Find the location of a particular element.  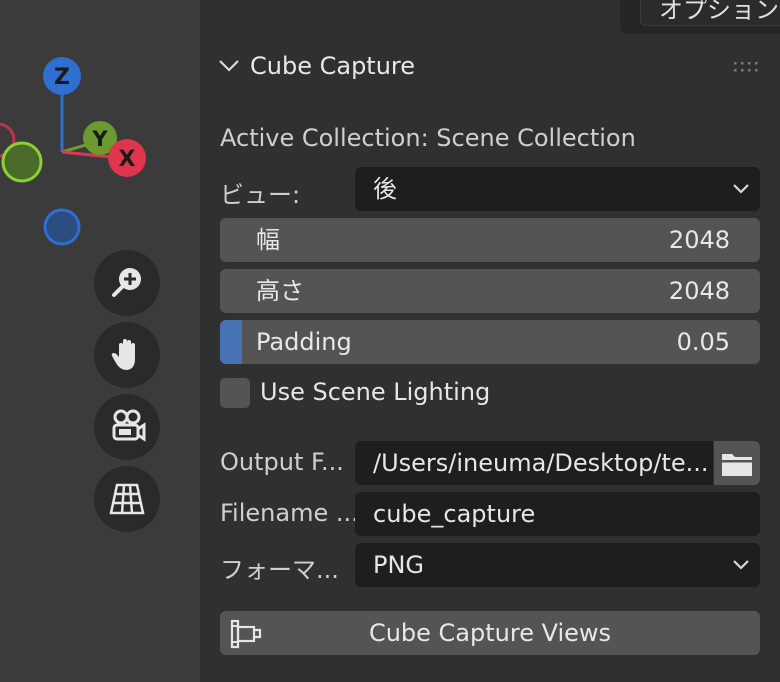

use-scene-lighting-checkbox is located at coordinates (235, 393).